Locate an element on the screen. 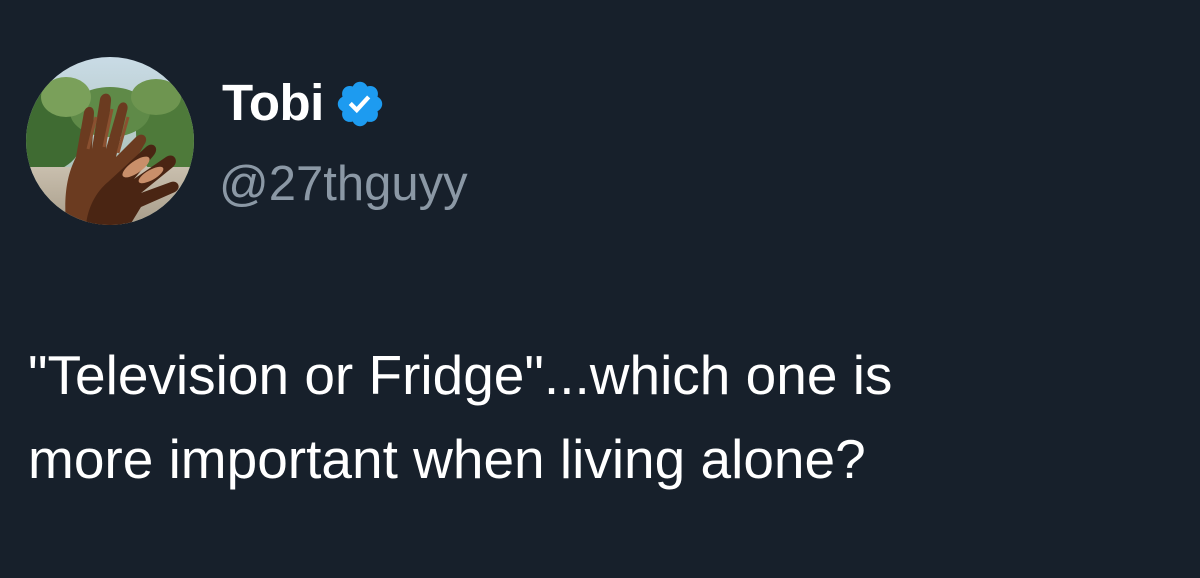  avatar-photo is located at coordinates (110, 141).